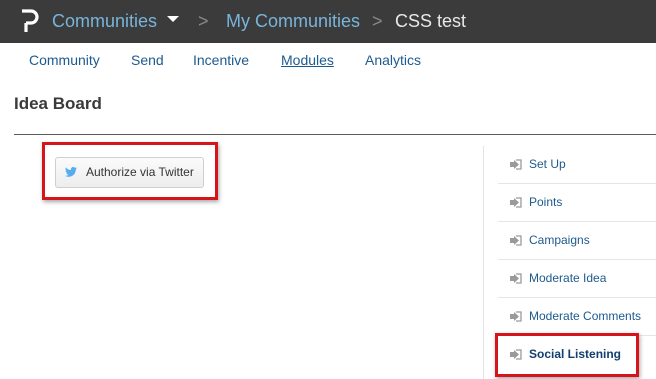  I want to click on highlight-box-social-listening, so click(567, 355).